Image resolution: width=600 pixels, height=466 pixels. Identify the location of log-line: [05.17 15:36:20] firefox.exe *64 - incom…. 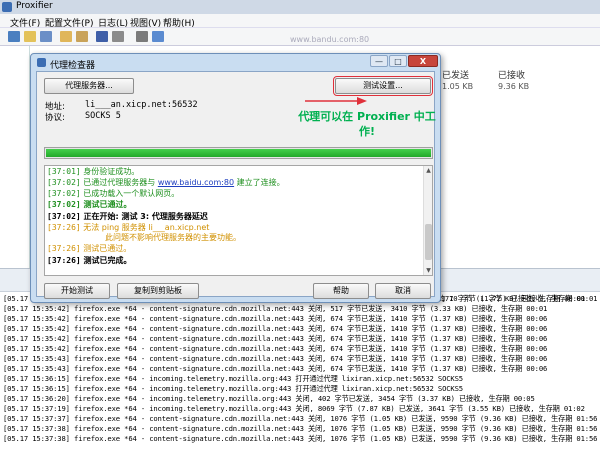
(269, 398).